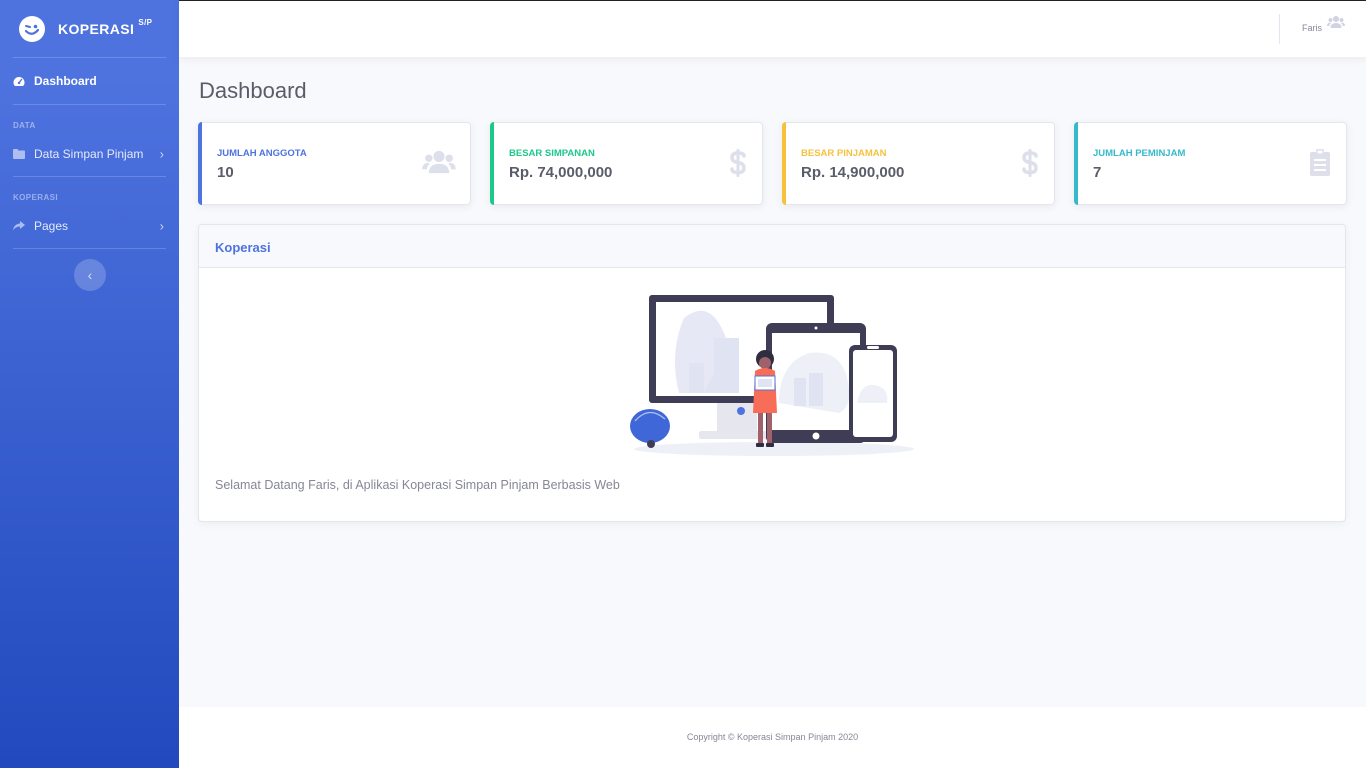  I want to click on sidebar-item-data-simpan-pinjam: Data Simpan Pinjam ›, so click(89, 154).